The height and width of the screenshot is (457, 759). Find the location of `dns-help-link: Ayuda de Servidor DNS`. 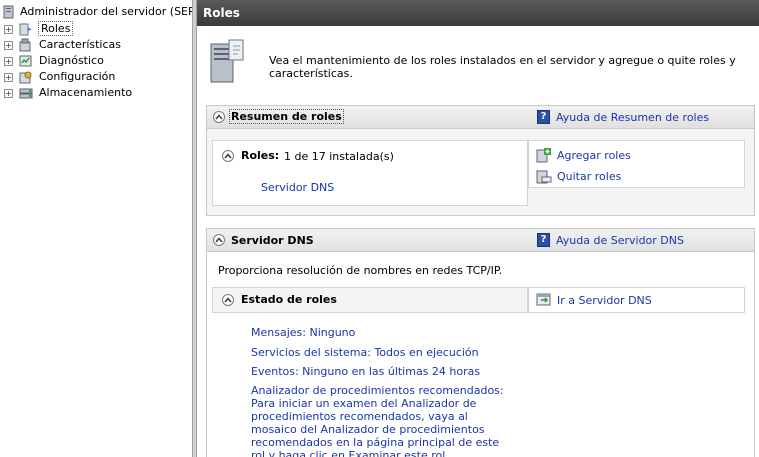

dns-help-link: Ayuda de Servidor DNS is located at coordinates (620, 240).